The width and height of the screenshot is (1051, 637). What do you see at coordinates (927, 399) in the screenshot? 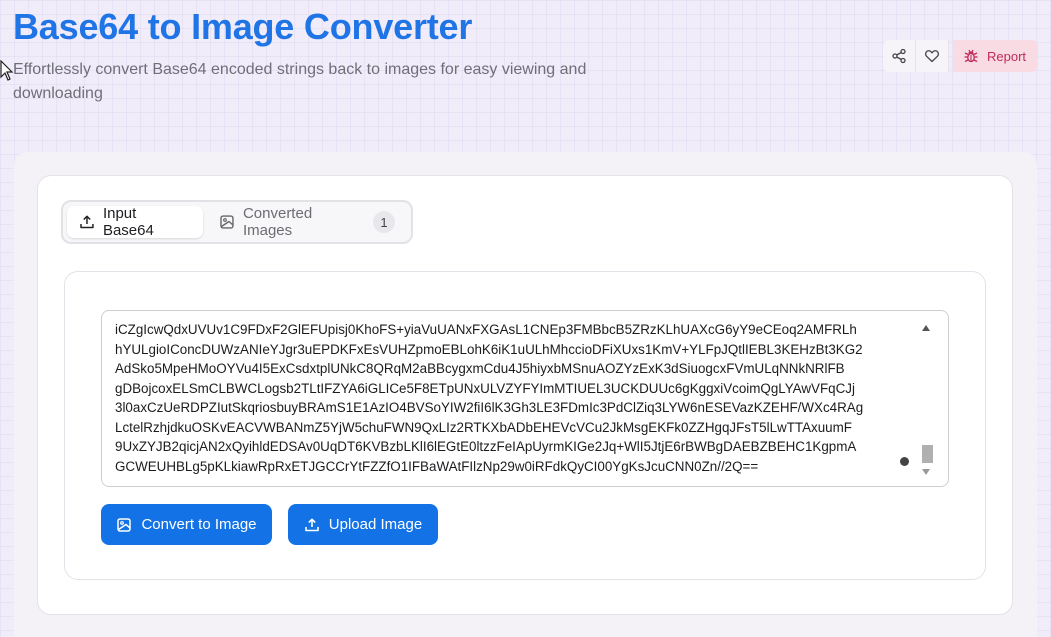
I see `textarea-scrollbar` at bounding box center [927, 399].